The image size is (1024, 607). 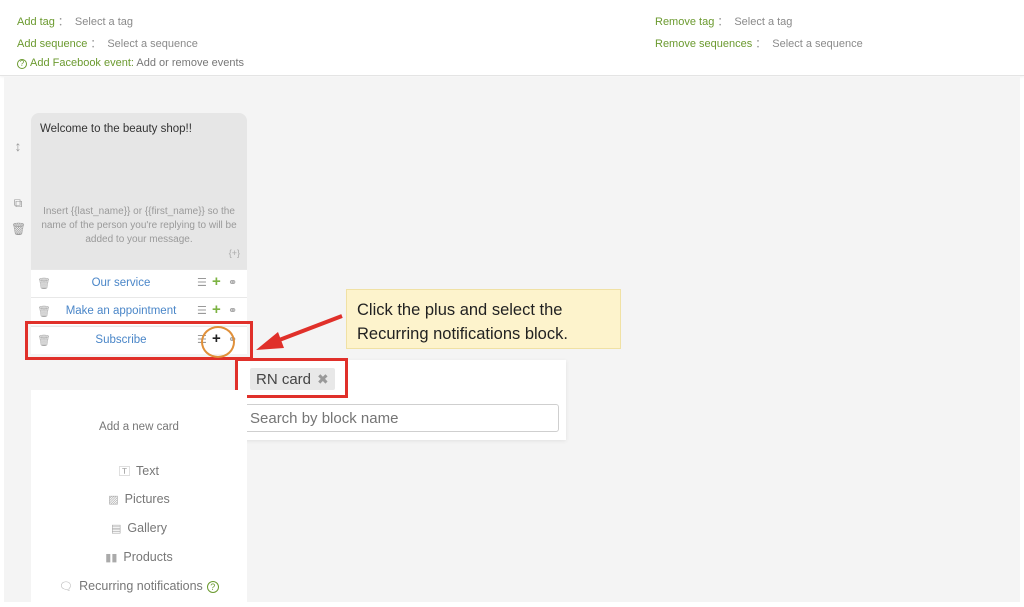 What do you see at coordinates (116, 529) in the screenshot?
I see `gallery-icon: ▤` at bounding box center [116, 529].